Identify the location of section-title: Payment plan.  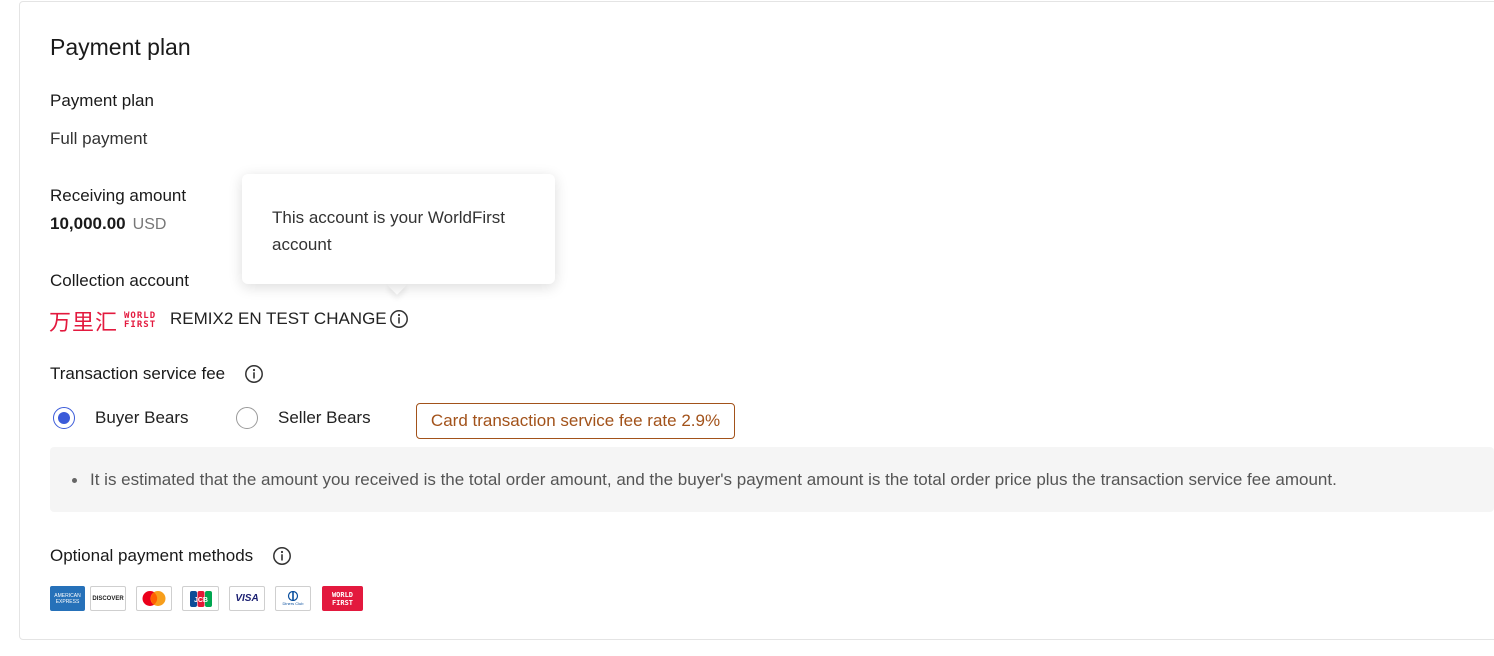
(120, 47).